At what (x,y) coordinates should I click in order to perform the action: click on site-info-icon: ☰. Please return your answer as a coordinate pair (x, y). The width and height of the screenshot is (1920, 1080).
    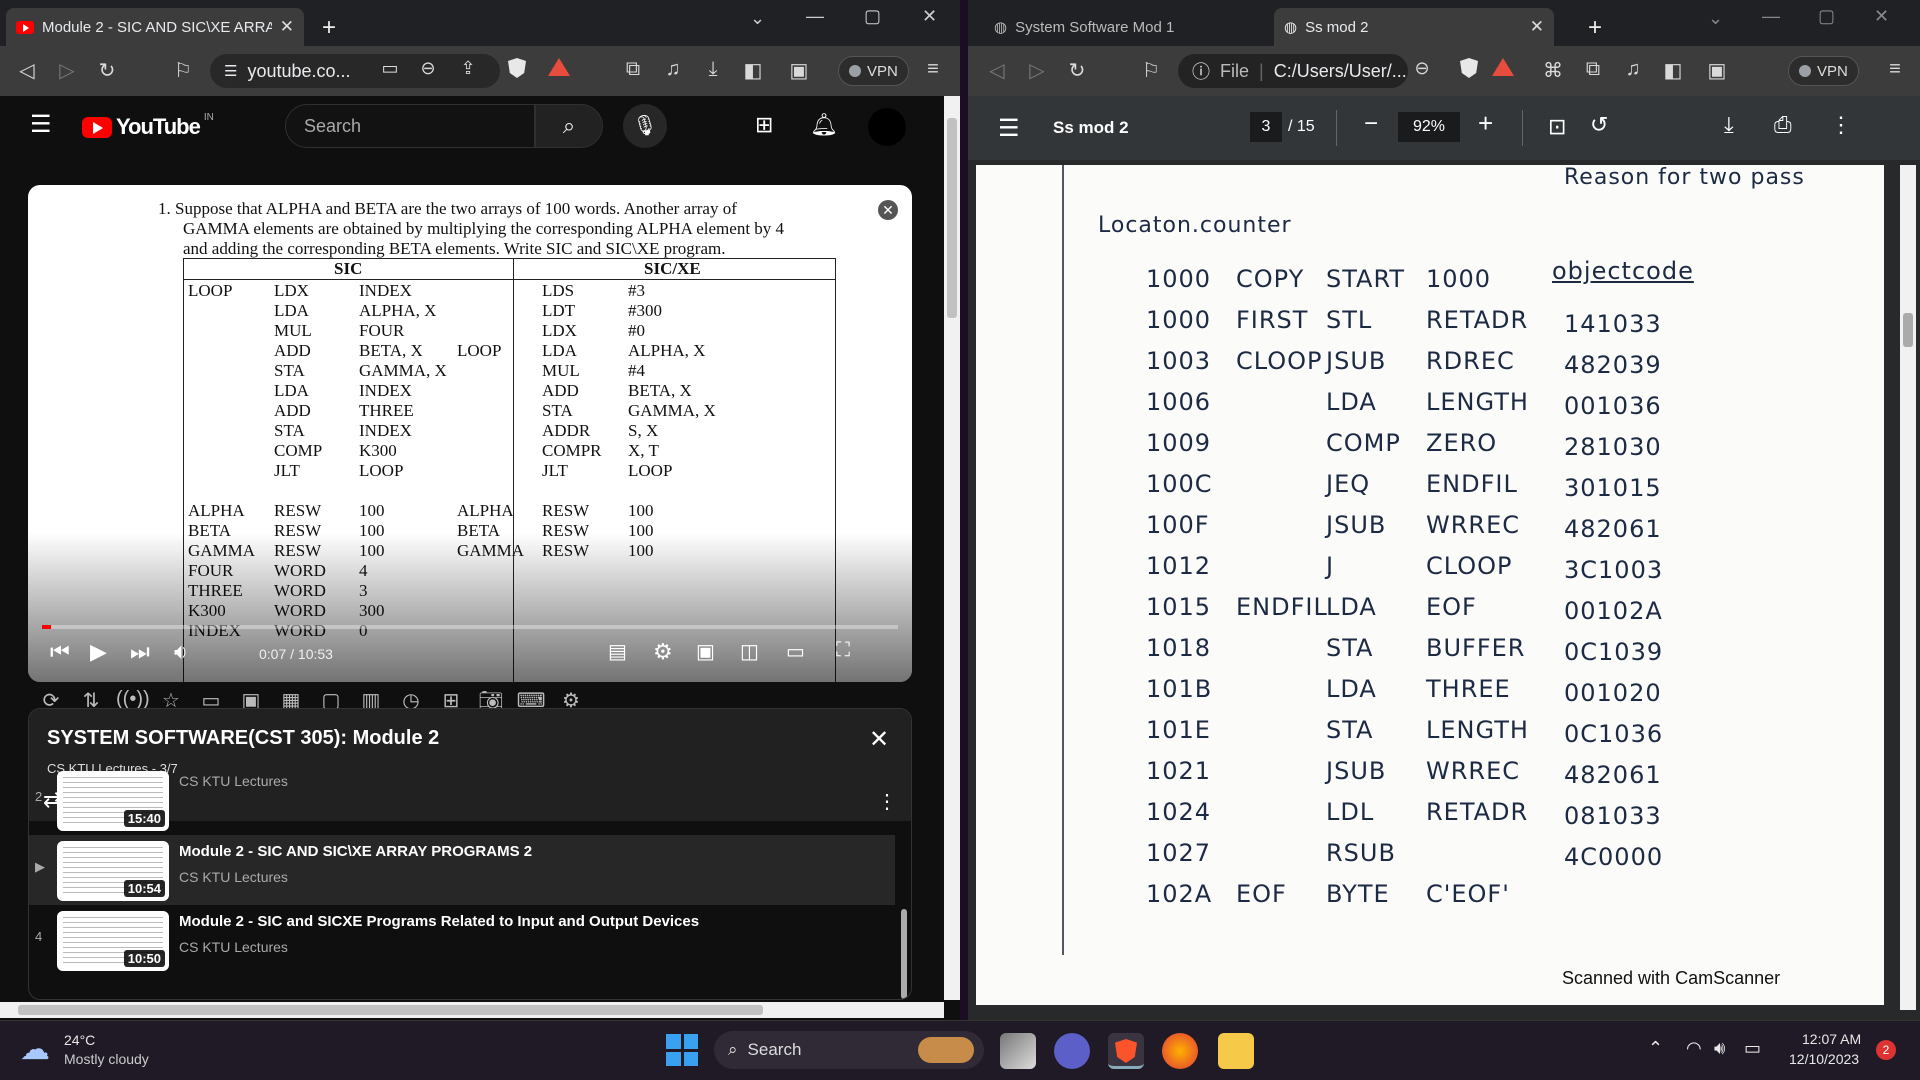
    Looking at the image, I should click on (230, 71).